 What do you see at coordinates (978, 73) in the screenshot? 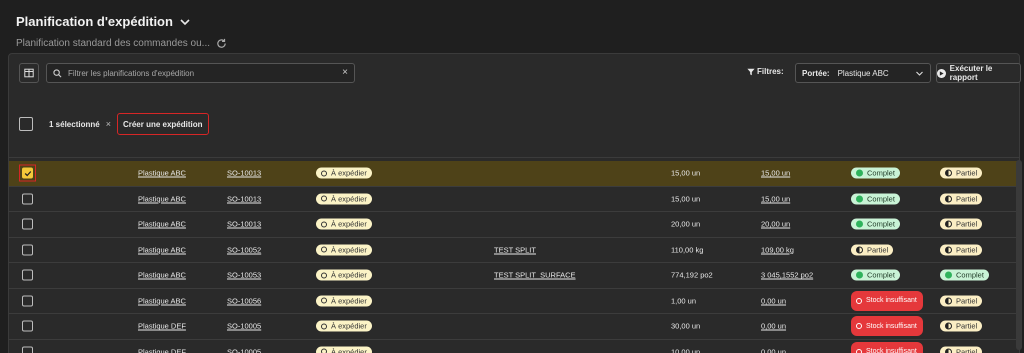
I see `run-report-button: Exécuter le rapport` at bounding box center [978, 73].